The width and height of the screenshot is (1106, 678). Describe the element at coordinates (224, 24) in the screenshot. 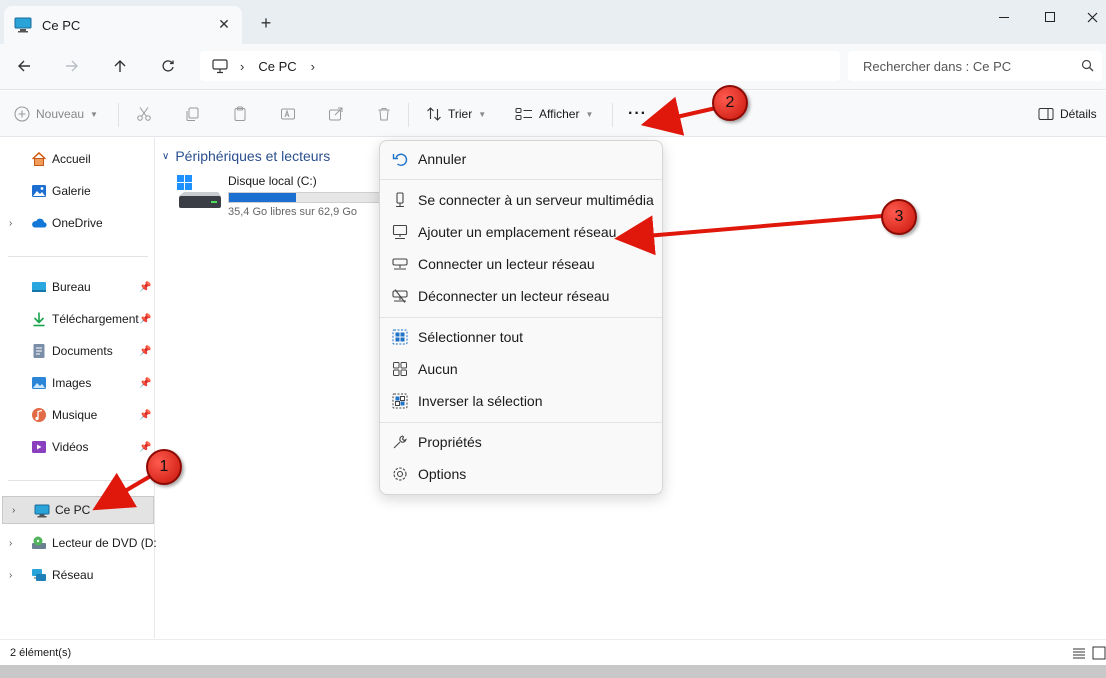

I see `tab-close-icon: ✕` at that location.